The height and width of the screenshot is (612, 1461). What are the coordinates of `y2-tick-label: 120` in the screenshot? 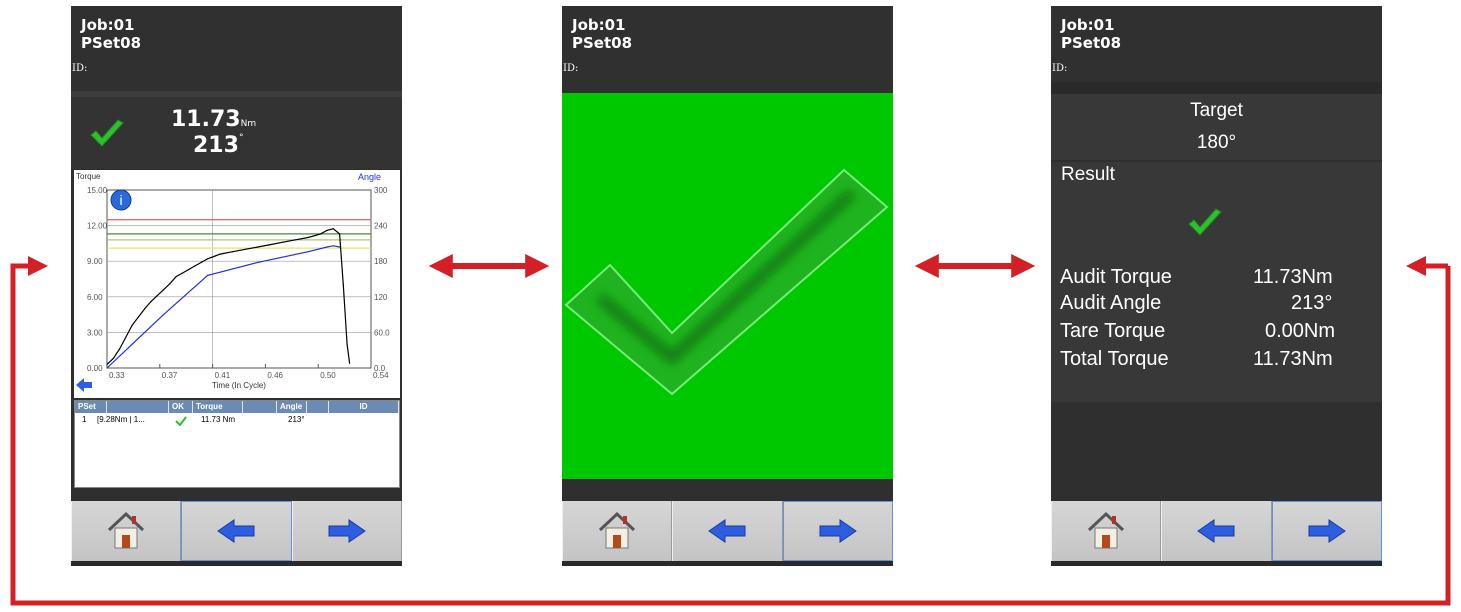 It's located at (381, 297).